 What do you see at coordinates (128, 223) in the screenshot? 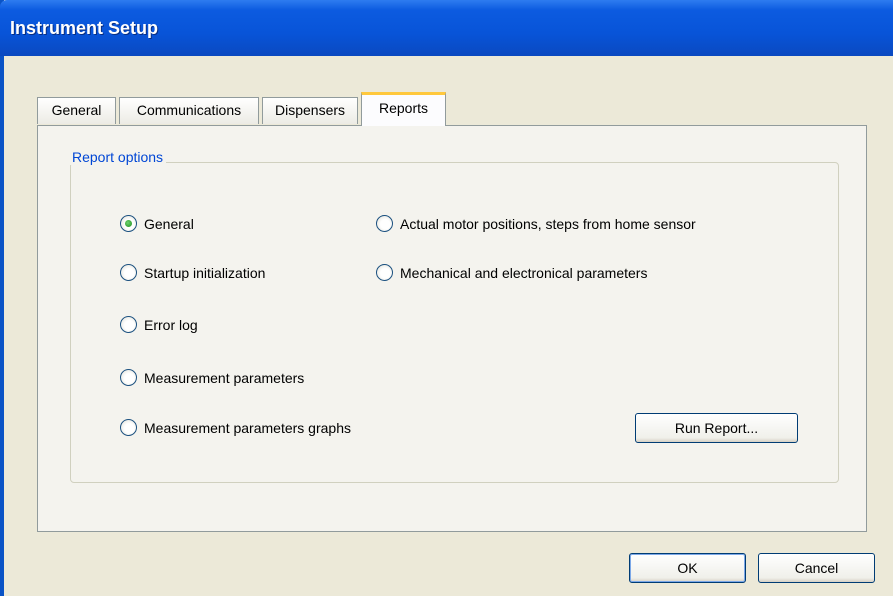
I see `radio-button-checked-icon` at bounding box center [128, 223].